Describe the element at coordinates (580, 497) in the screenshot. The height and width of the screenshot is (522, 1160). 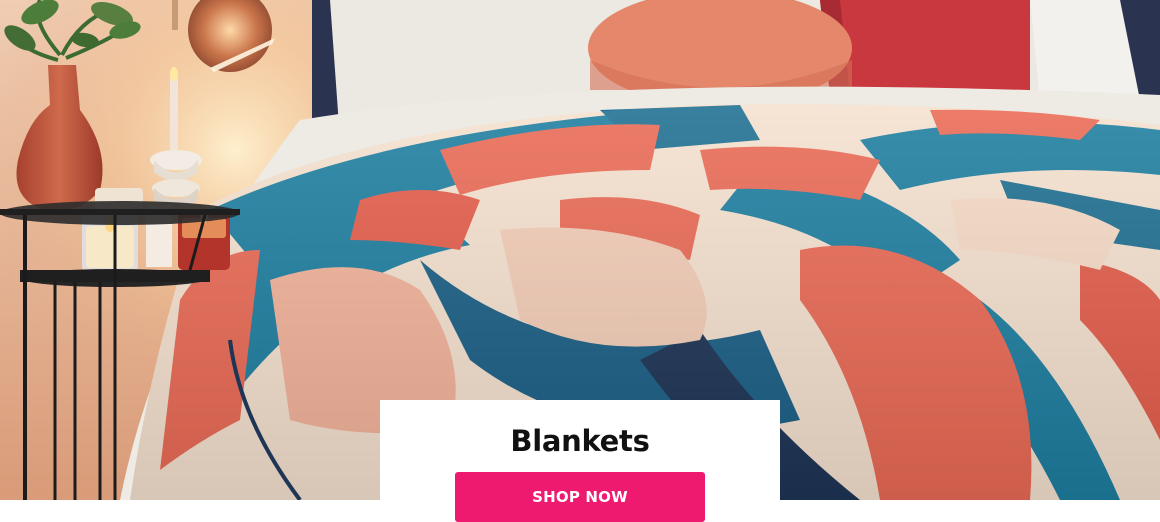
I see `shop-now-button: SHOP NOW` at that location.